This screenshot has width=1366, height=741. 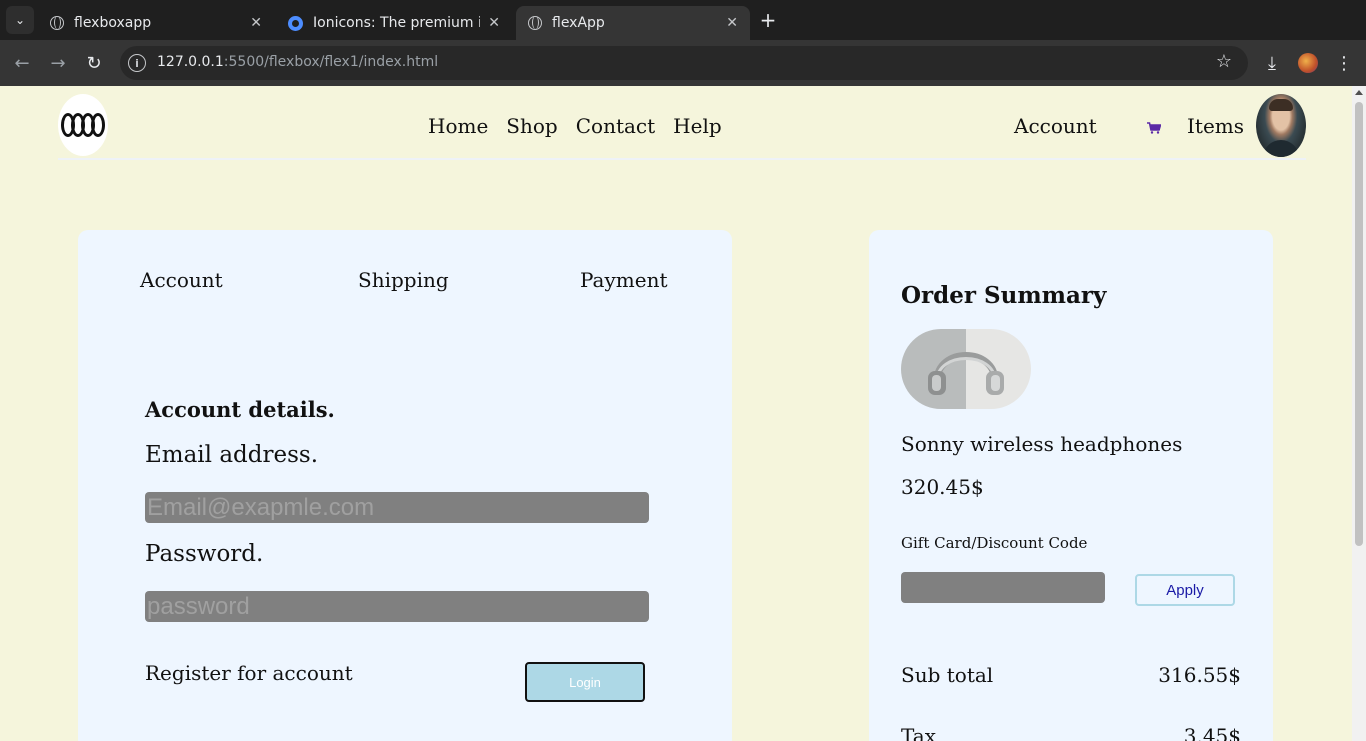 What do you see at coordinates (1212, 732) in the screenshot?
I see `tax-value: 3.45$` at bounding box center [1212, 732].